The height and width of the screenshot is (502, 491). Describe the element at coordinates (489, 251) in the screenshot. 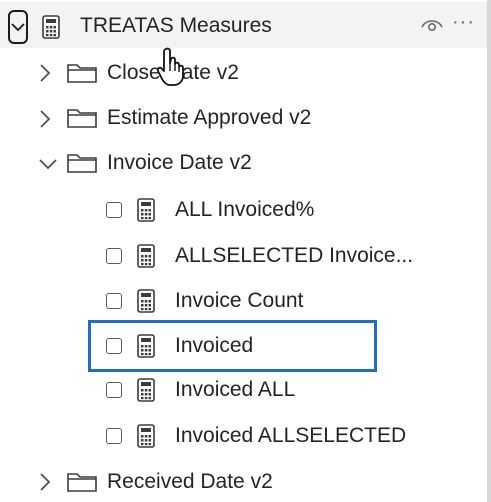

I see `pane-border` at that location.